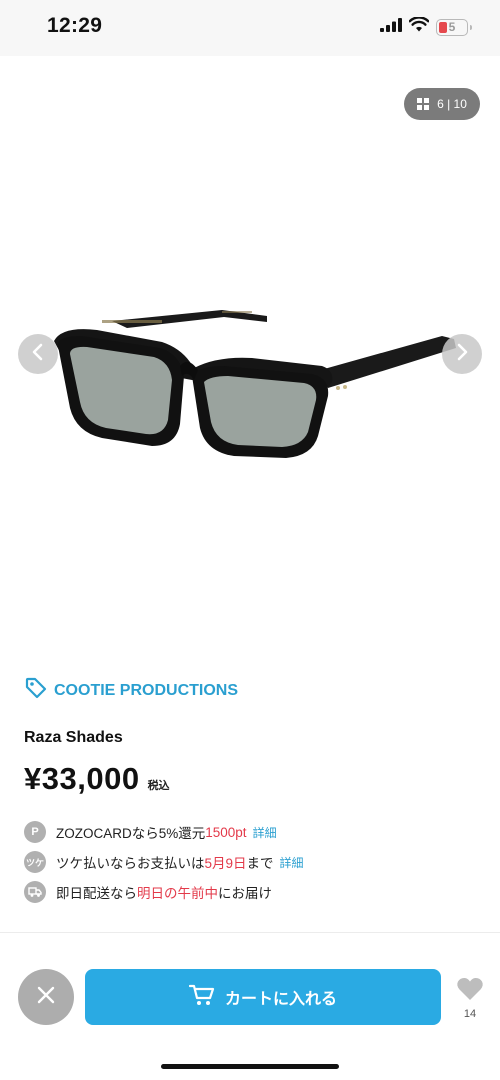 This screenshot has width=500, height=1080. I want to click on chevron-right-icon, so click(462, 354).